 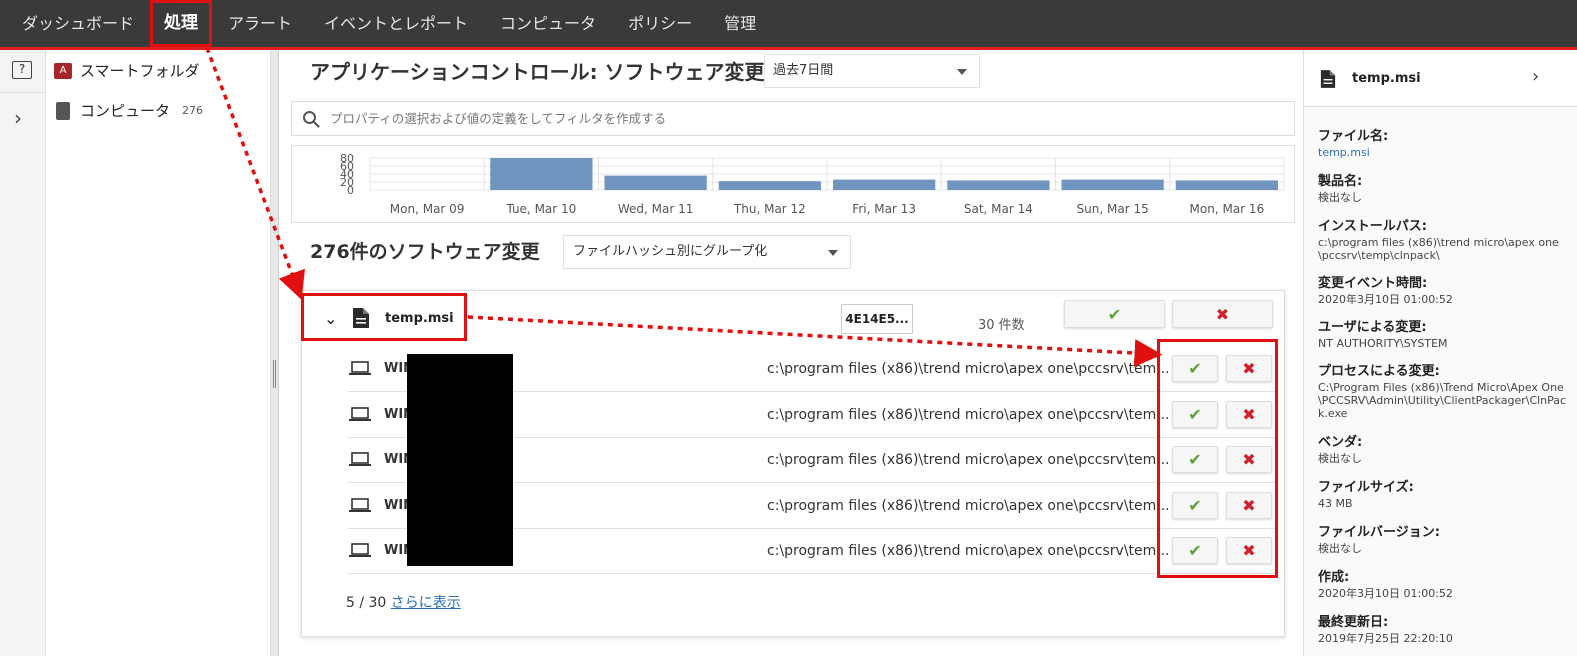 What do you see at coordinates (1334, 577) in the screenshot?
I see `detail-label: 作成:` at bounding box center [1334, 577].